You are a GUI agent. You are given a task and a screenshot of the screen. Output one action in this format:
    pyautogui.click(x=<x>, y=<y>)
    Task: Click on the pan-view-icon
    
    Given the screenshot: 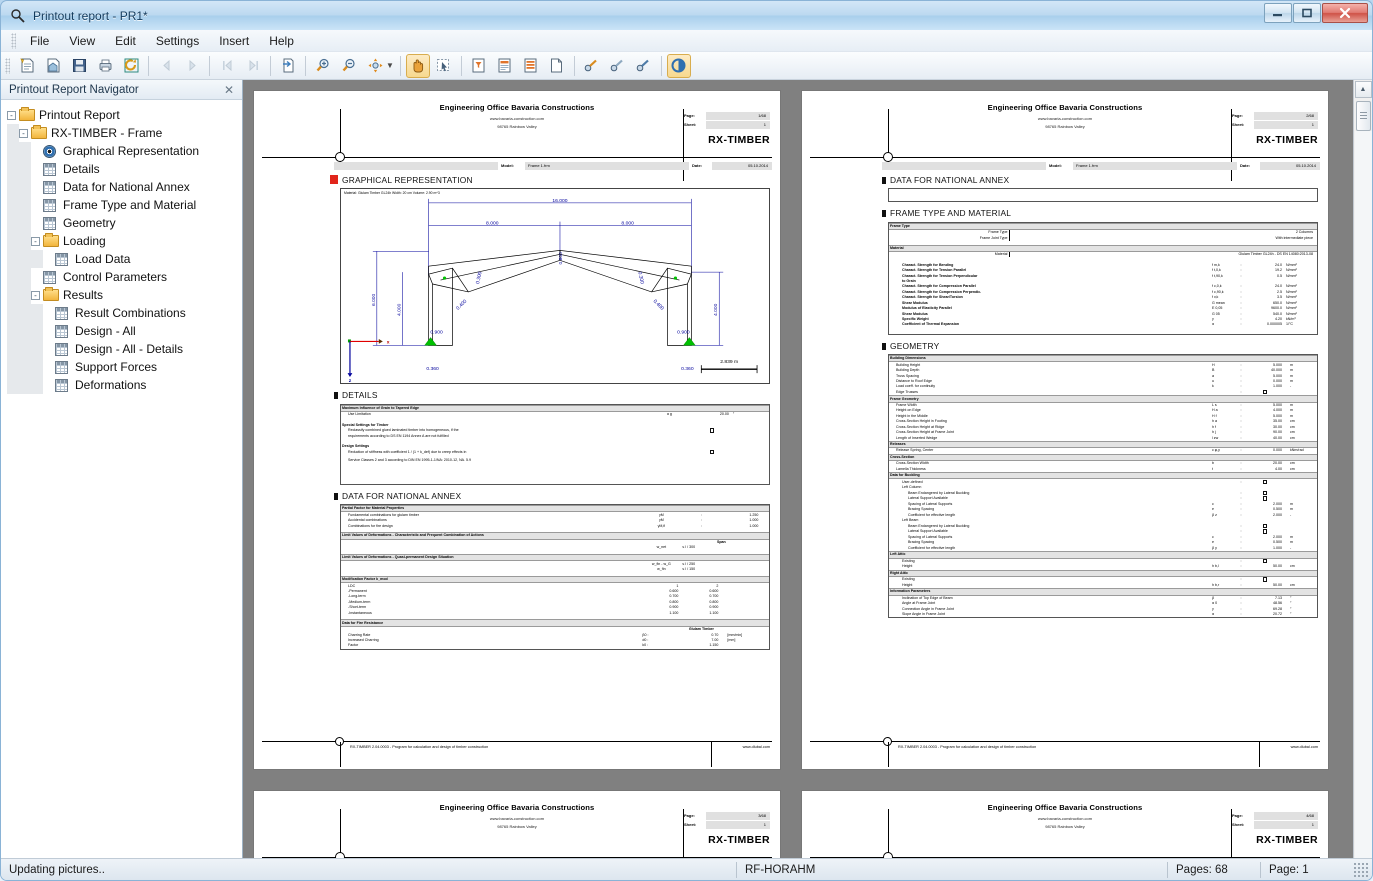 What is the action you would take?
    pyautogui.click(x=375, y=66)
    